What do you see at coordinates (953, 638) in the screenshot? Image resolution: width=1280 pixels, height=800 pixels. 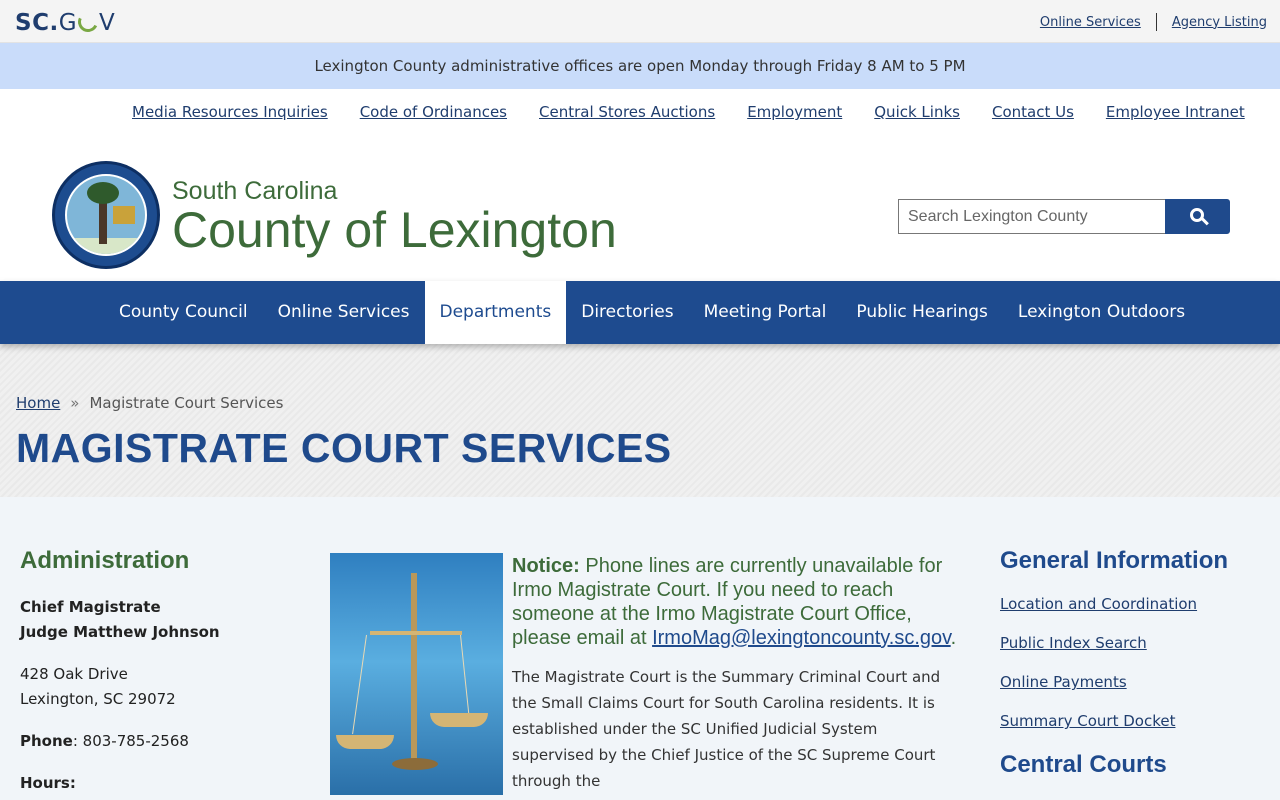 I see `notice-end: .` at bounding box center [953, 638].